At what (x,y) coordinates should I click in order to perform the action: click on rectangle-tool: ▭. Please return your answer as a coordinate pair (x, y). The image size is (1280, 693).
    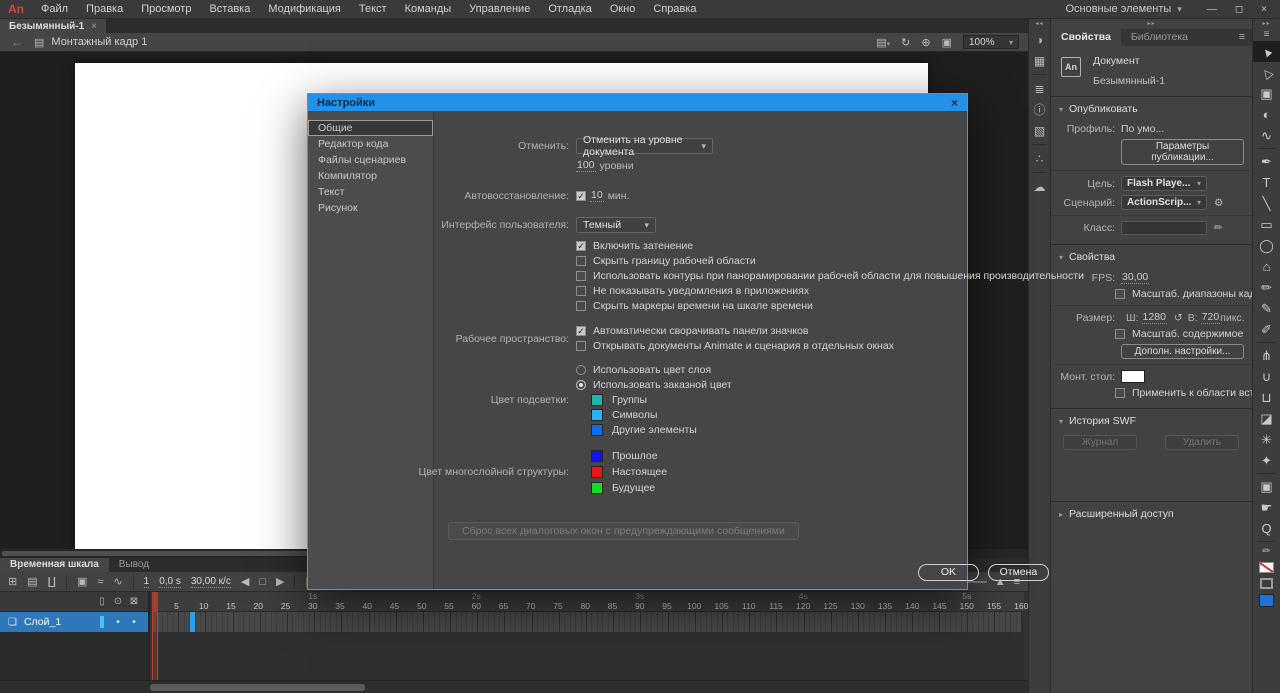
    Looking at the image, I should click on (1266, 224).